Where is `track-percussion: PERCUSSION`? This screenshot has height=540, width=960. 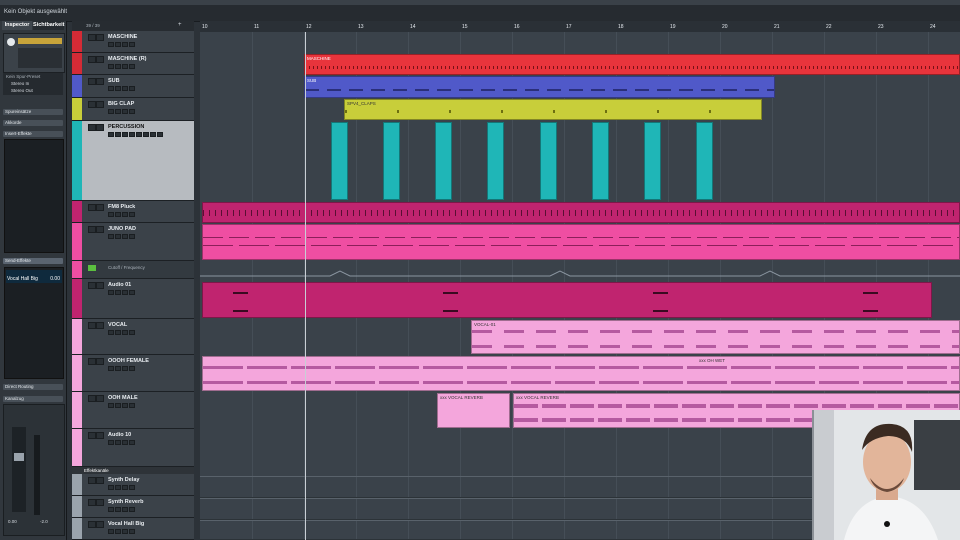 track-percussion: PERCUSSION is located at coordinates (133, 161).